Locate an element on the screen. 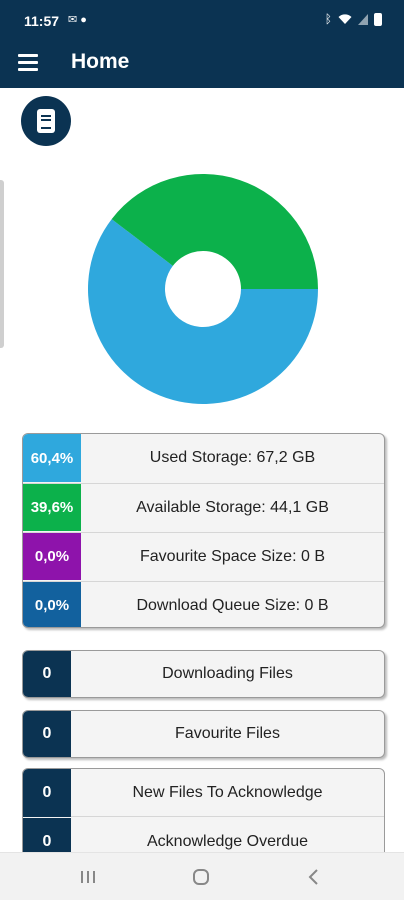 This screenshot has width=404, height=900. home-icon is located at coordinates (201, 877).